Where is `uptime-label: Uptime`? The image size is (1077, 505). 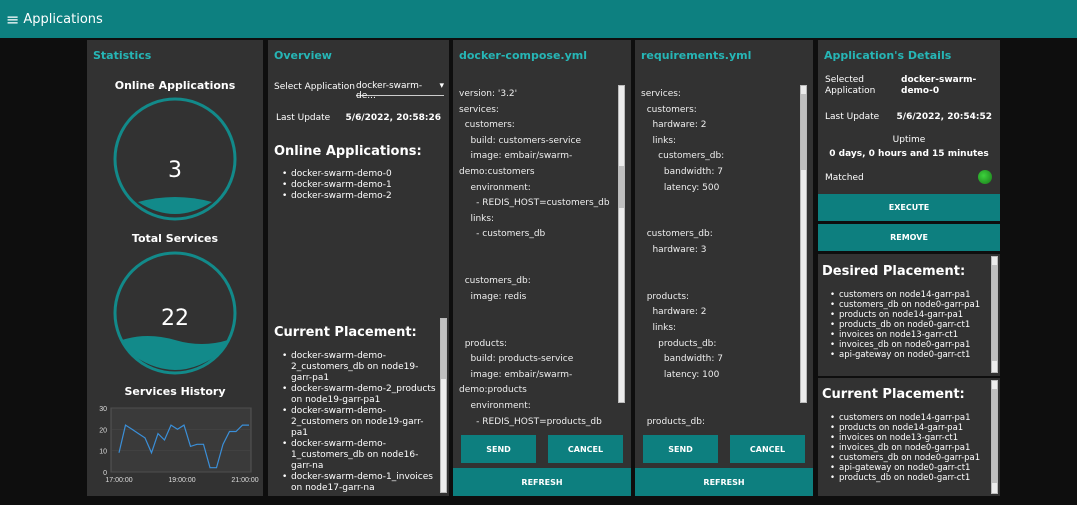 uptime-label: Uptime is located at coordinates (909, 140).